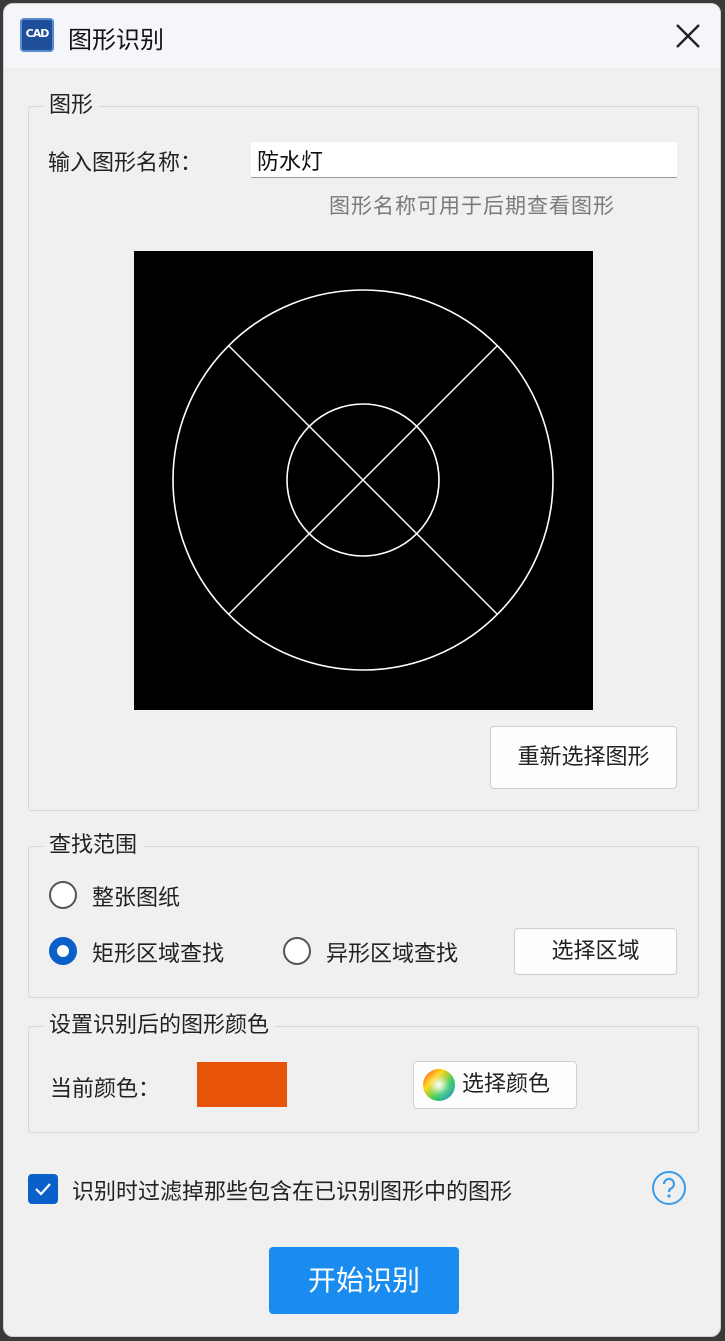 The image size is (725, 1341). I want to click on current-color-swatch, so click(242, 1084).